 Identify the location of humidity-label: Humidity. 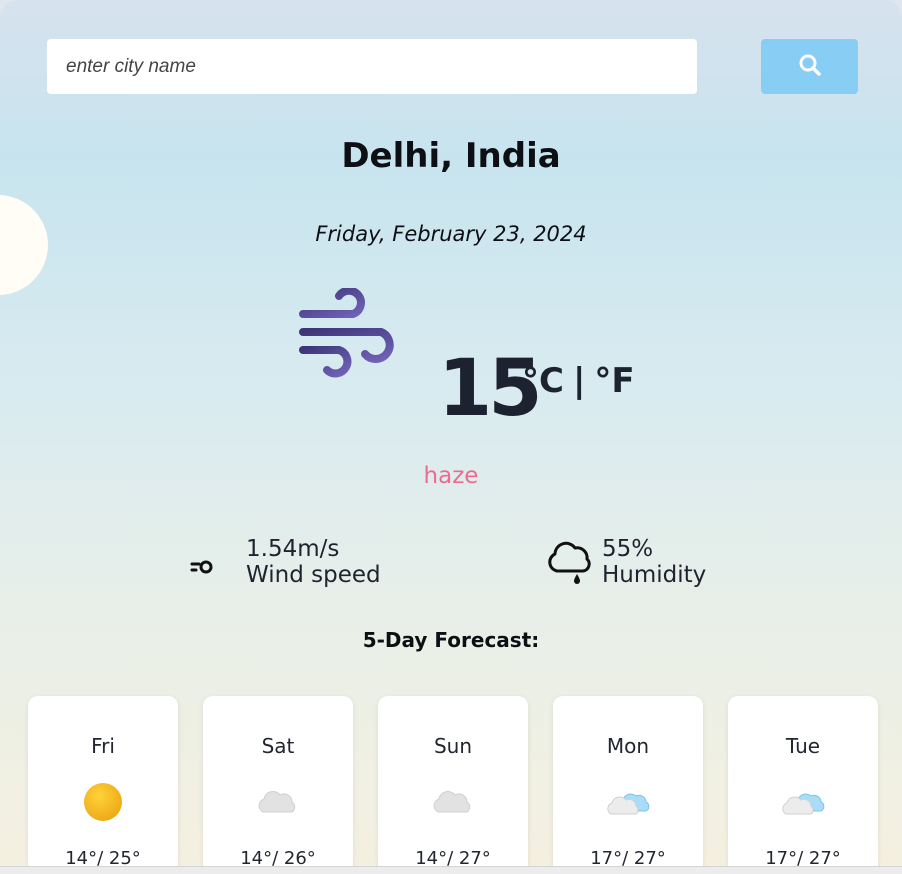
(654, 575).